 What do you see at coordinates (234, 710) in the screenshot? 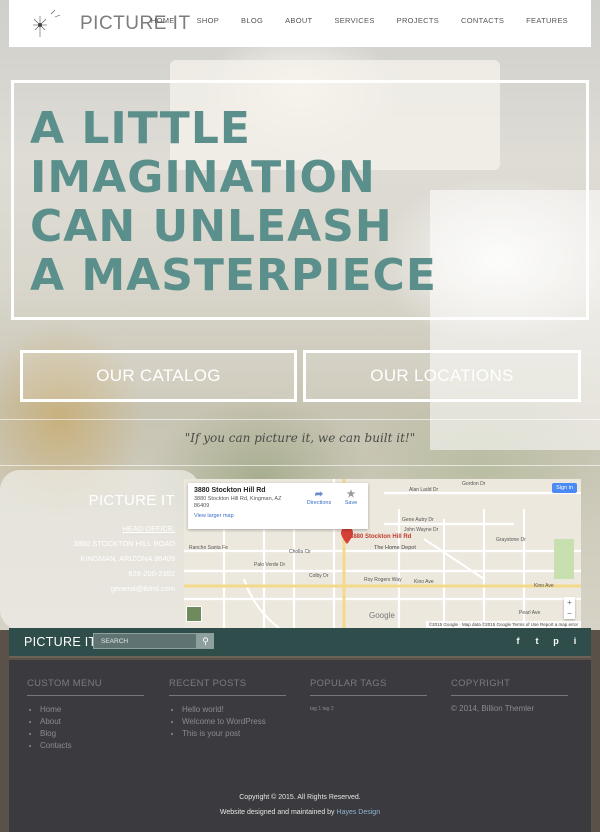
I see `post-link-1: Hello world!` at bounding box center [234, 710].